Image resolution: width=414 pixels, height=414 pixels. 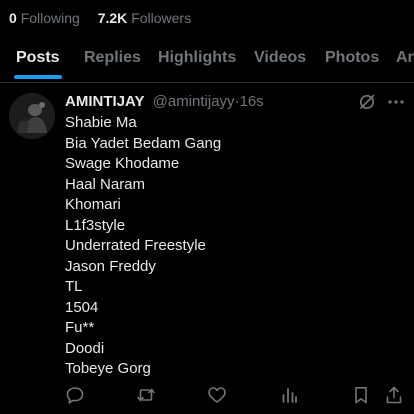 I want to click on followers-stat: 7.2K Followers, so click(x=144, y=18).